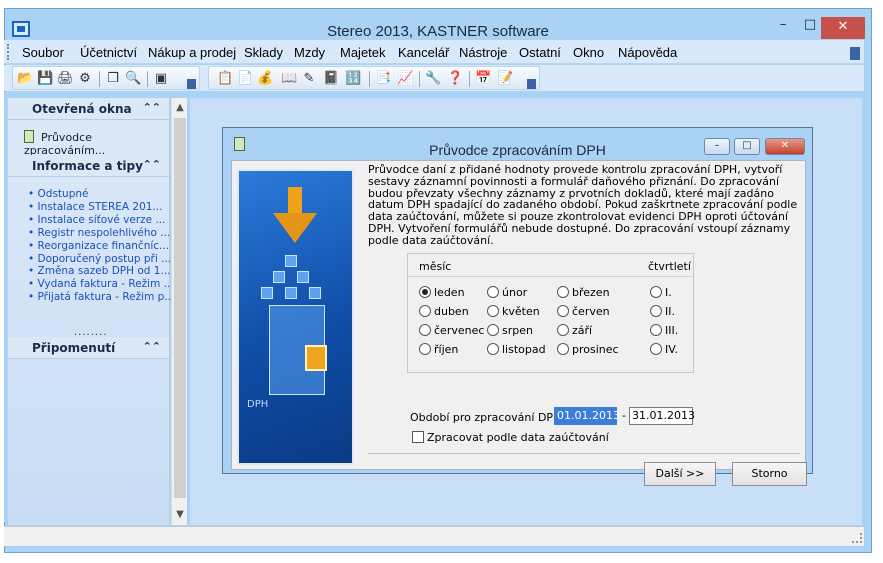 This screenshot has width=883, height=563. Describe the element at coordinates (433, 78) in the screenshot. I see `tools-icon: 🔧` at that location.